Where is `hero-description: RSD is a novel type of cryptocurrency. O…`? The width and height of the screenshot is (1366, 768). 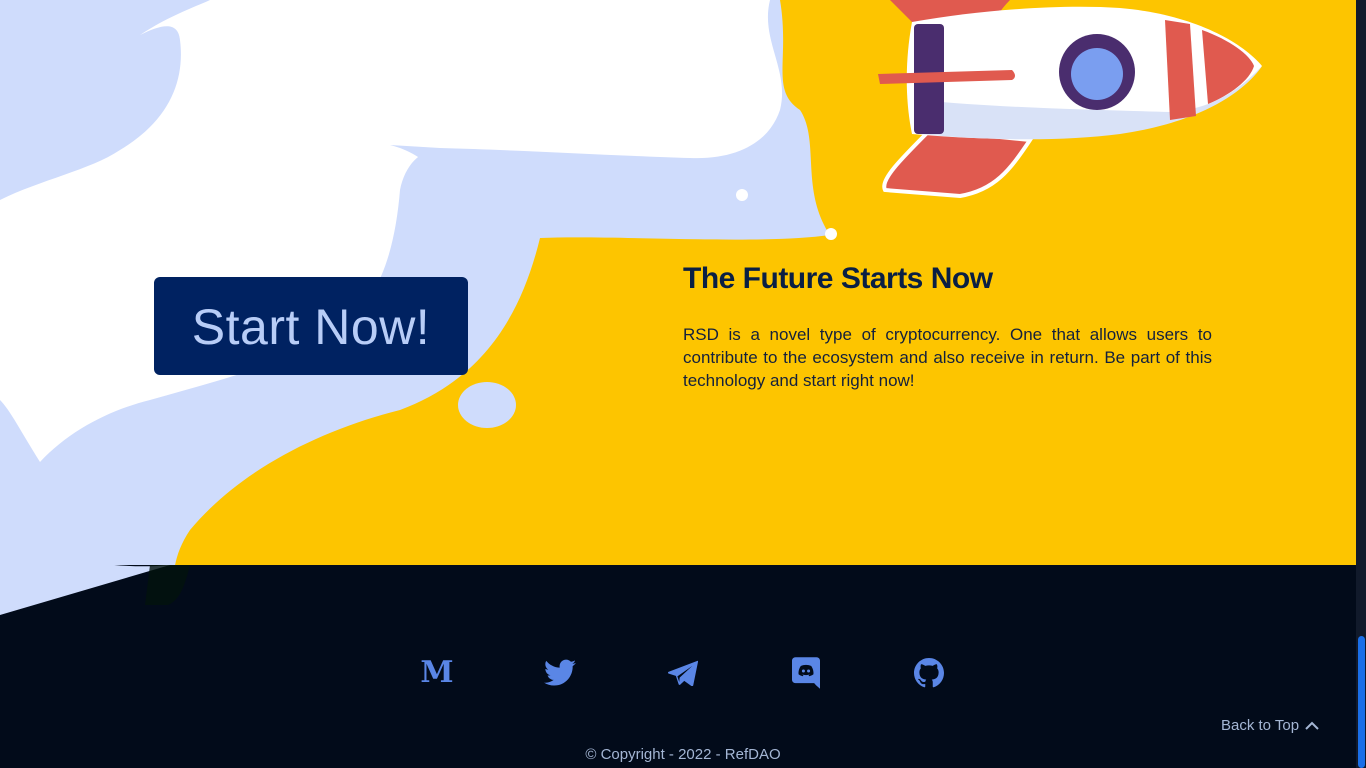 hero-description: RSD is a novel type of cryptocurrency. O… is located at coordinates (947, 357).